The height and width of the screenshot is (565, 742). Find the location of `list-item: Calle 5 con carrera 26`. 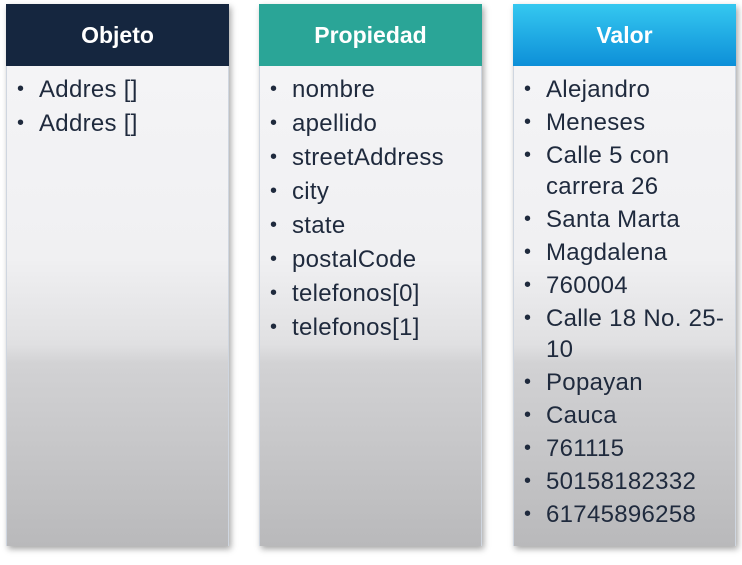

list-item: Calle 5 con carrera 26 is located at coordinates (629, 171).